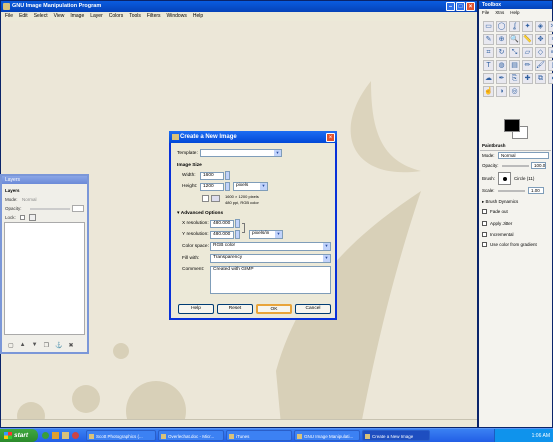  What do you see at coordinates (501, 39) in the screenshot?
I see `color-picker-icon: ⊕` at bounding box center [501, 39].